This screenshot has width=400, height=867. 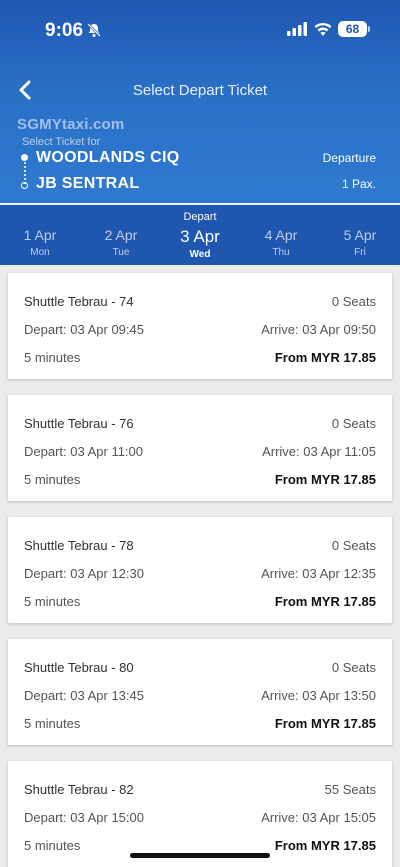 I want to click on signal-icon, so click(x=297, y=29).